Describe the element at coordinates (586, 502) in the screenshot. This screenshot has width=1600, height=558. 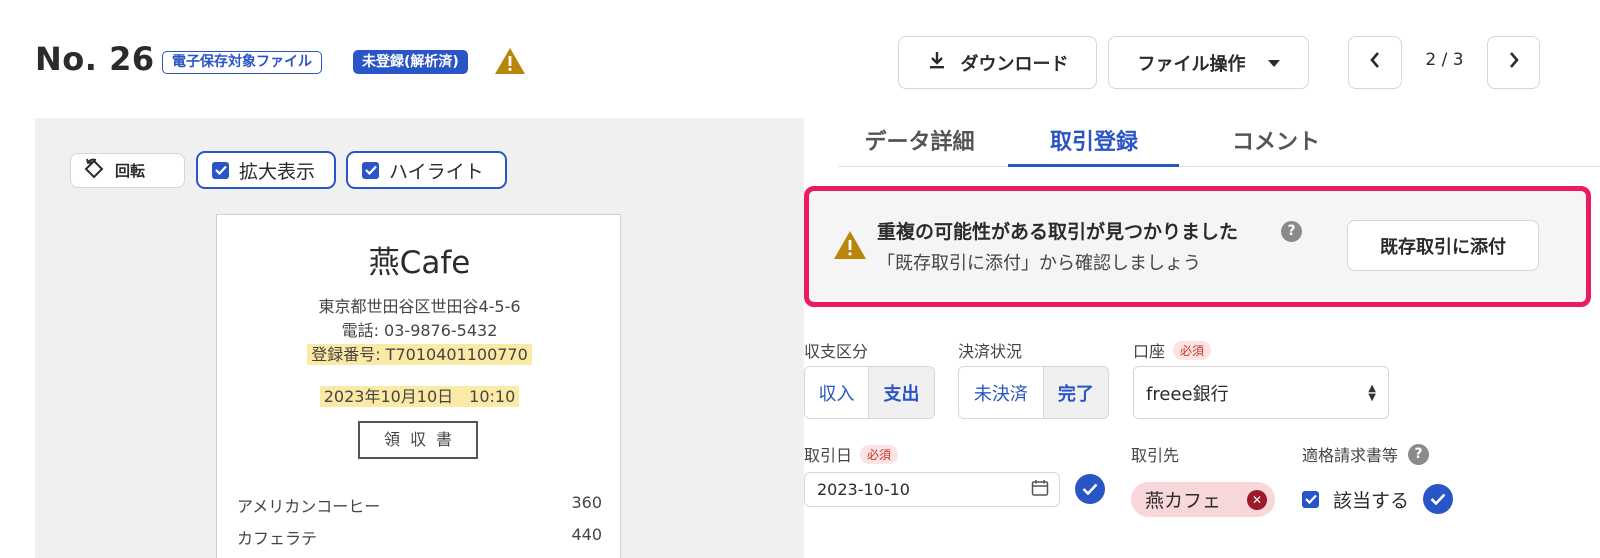
I see `receipt-item-price: 360` at that location.